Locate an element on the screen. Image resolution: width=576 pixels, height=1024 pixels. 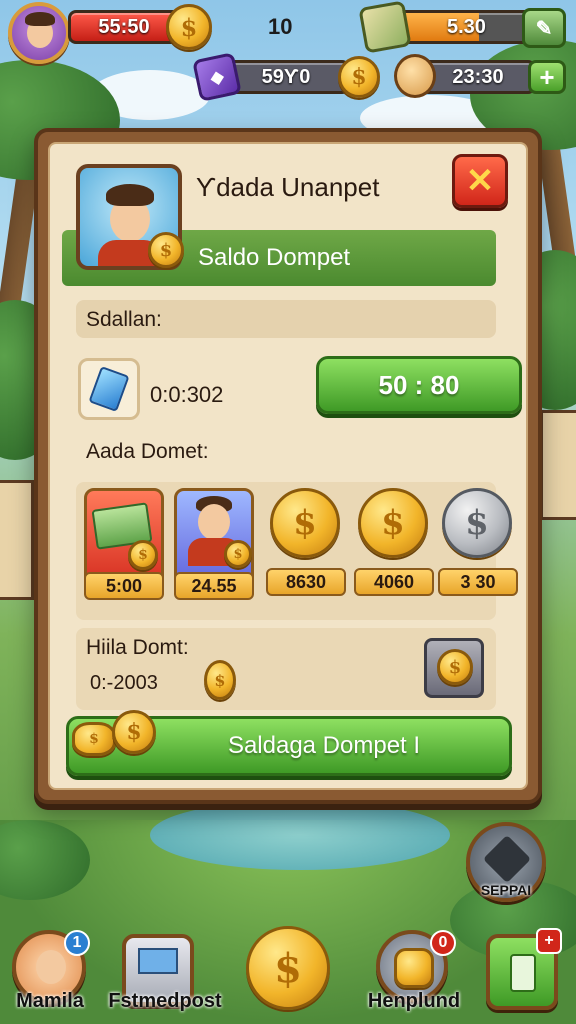
menu-badge: + is located at coordinates (549, 941).